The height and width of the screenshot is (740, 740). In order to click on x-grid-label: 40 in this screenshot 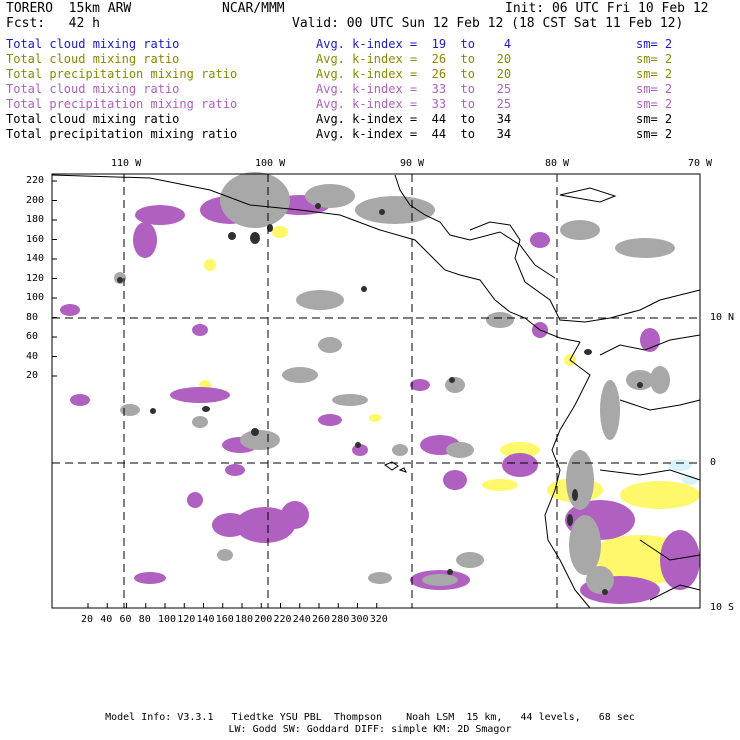, I will do `click(106, 619)`.